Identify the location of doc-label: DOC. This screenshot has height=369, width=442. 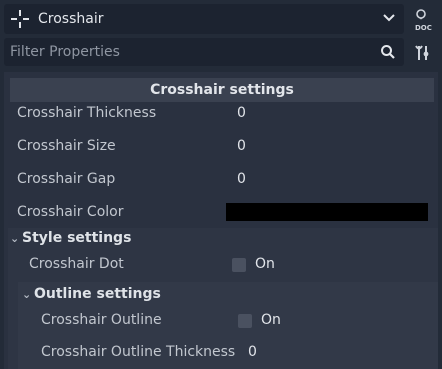
(423, 28).